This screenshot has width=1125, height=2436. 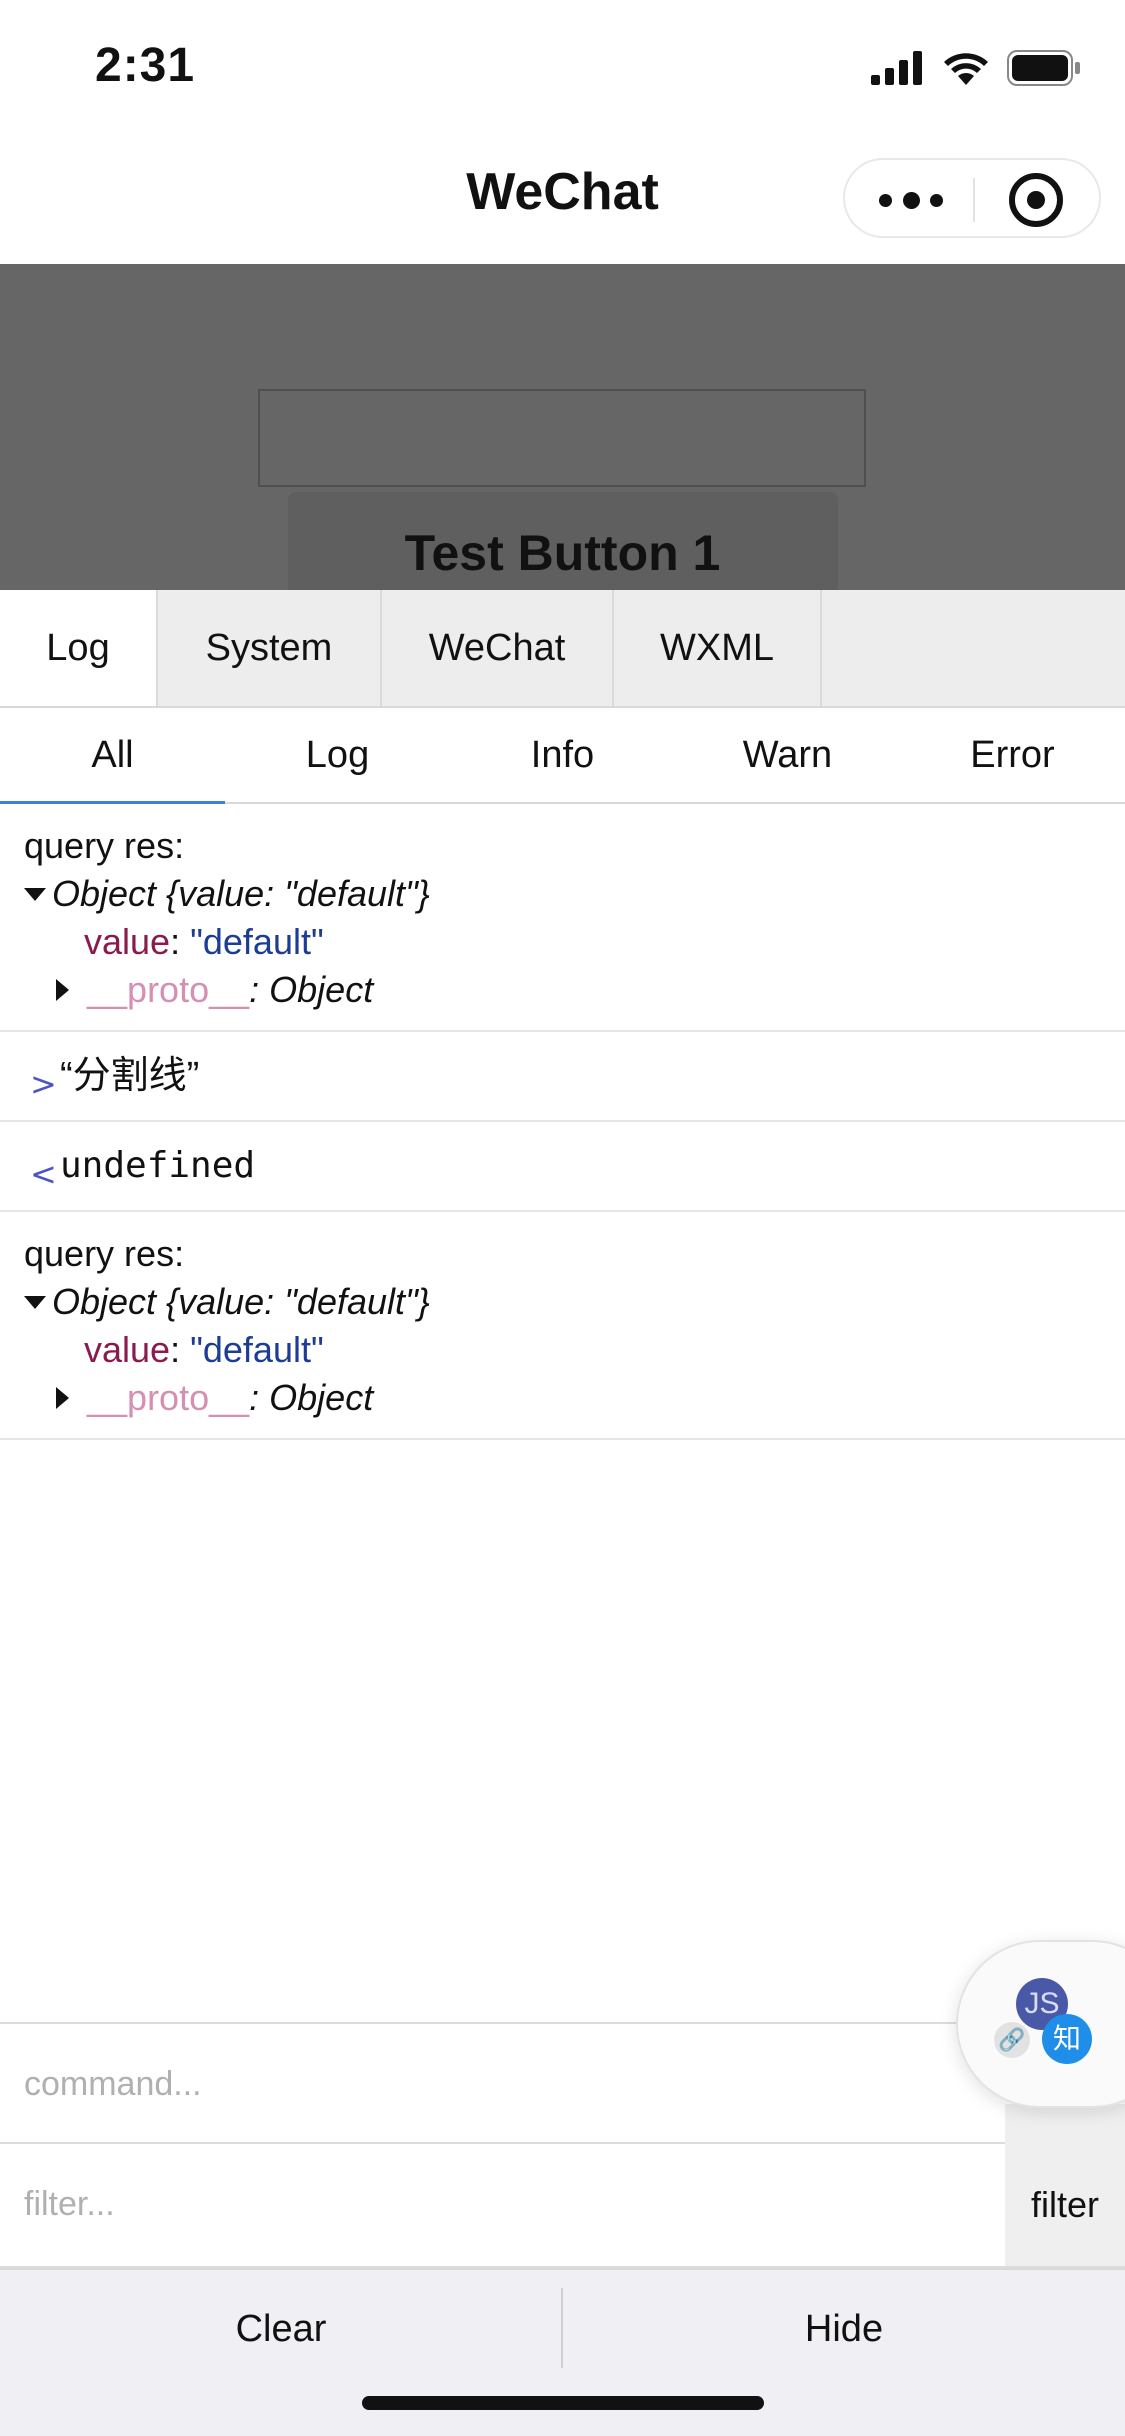 I want to click on subtab-info: Info, so click(x=562, y=755).